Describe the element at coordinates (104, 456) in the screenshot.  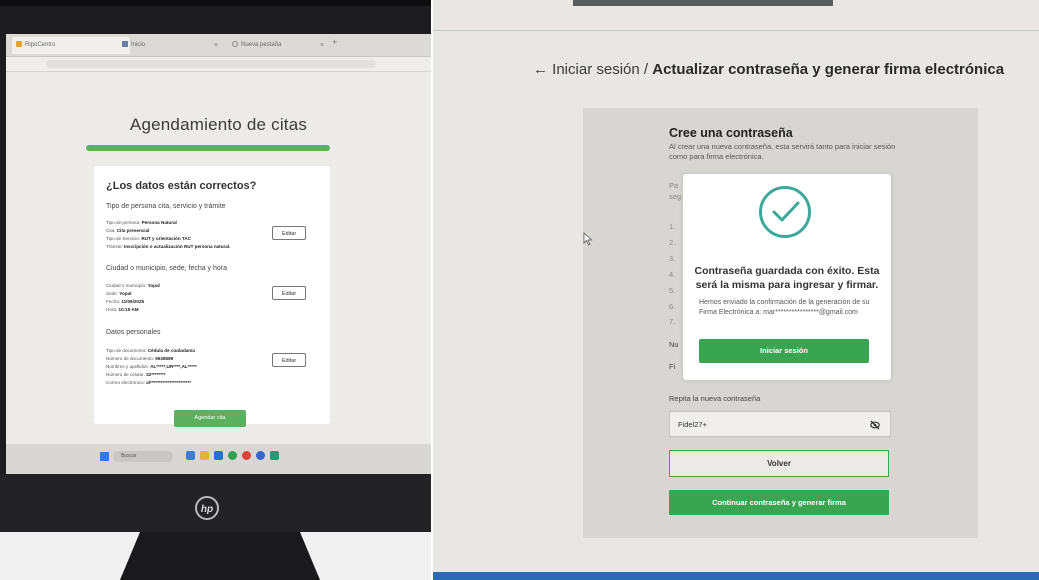
I see `windows-start-icon` at that location.